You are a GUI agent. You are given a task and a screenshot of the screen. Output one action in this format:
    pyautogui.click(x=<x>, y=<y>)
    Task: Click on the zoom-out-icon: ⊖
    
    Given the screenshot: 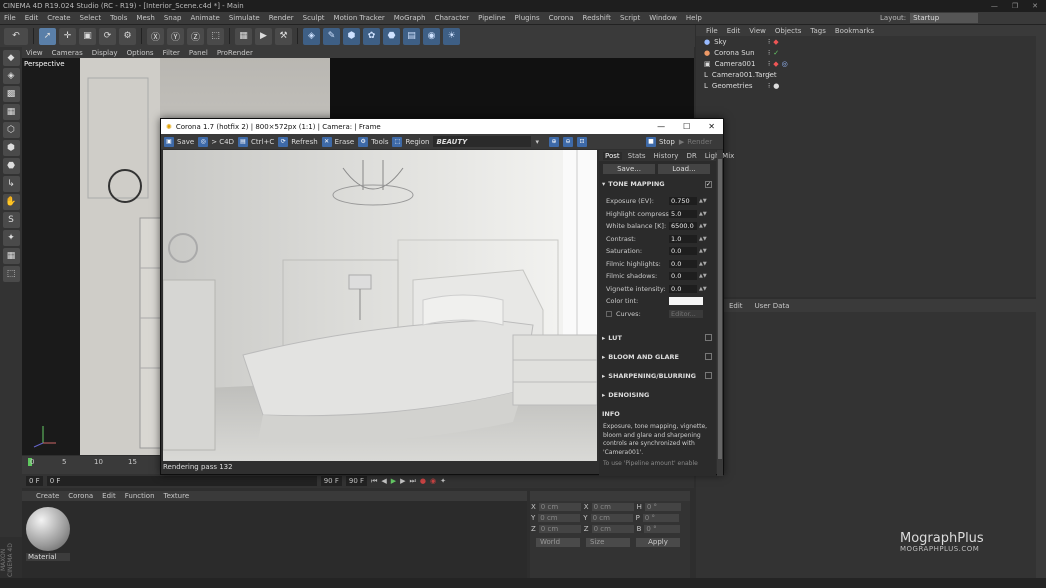 What is the action you would take?
    pyautogui.click(x=567, y=141)
    